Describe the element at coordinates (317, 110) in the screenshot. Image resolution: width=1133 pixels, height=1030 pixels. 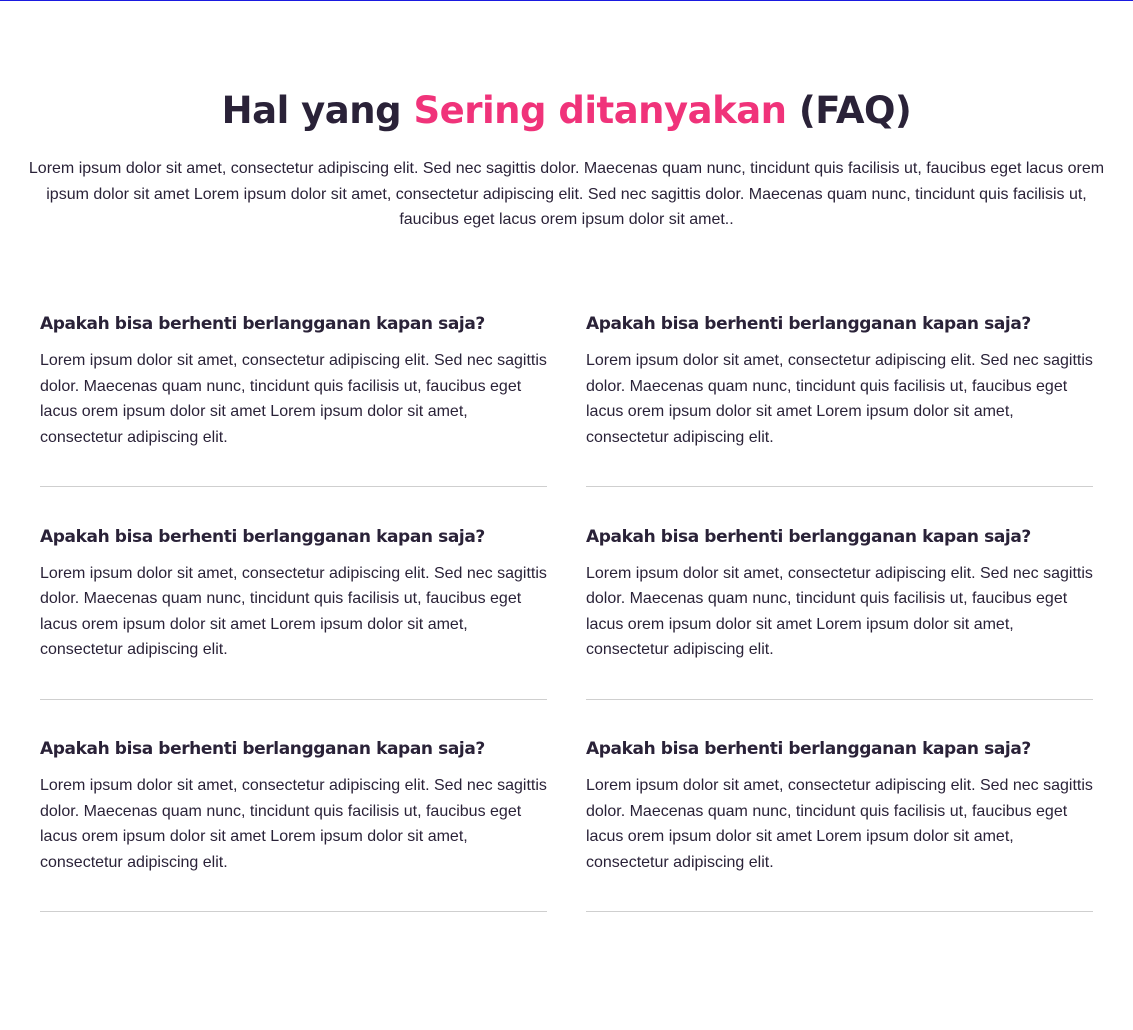
I see `title-prefix: Hal yang` at that location.